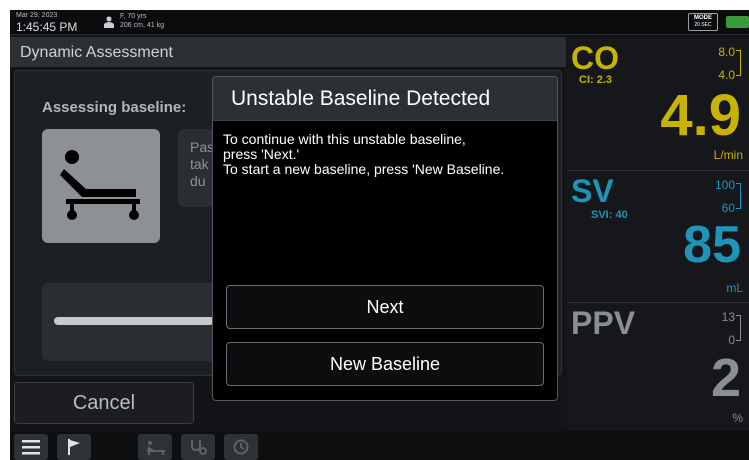  I want to click on sv-parameter-tile: SV SVI: 40 100 60 85 mL, so click(658, 235).